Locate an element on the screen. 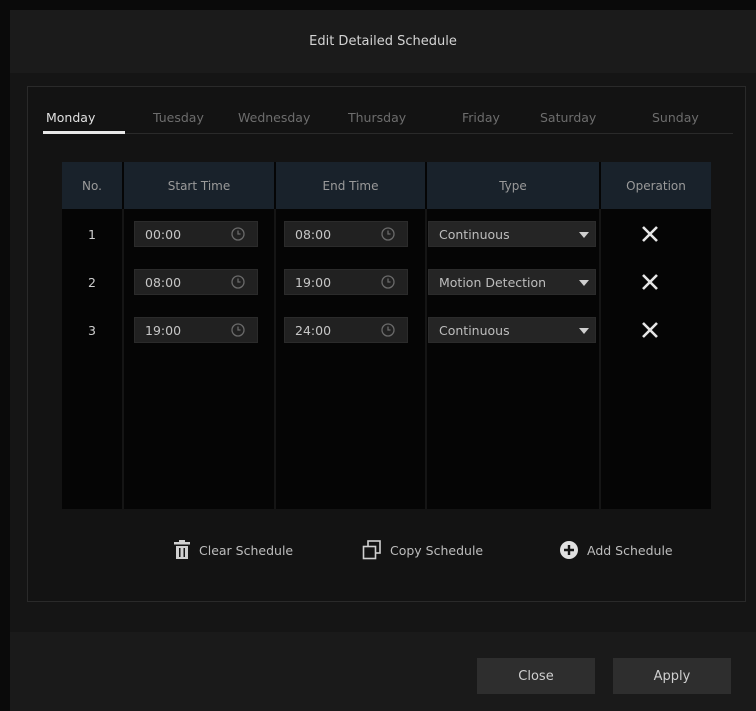 This screenshot has width=756, height=711. end-time-value: 24:00 is located at coordinates (313, 330).